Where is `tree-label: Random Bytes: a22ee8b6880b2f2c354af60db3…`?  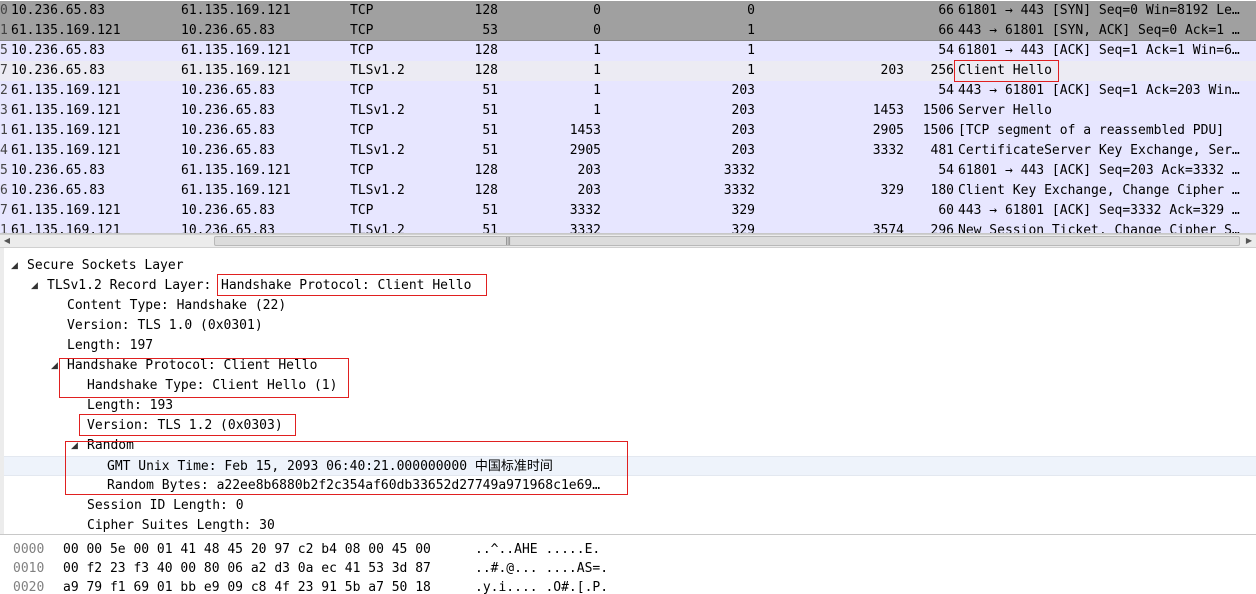 tree-label: Random Bytes: a22ee8b6880b2f2c354af60db3… is located at coordinates (354, 485).